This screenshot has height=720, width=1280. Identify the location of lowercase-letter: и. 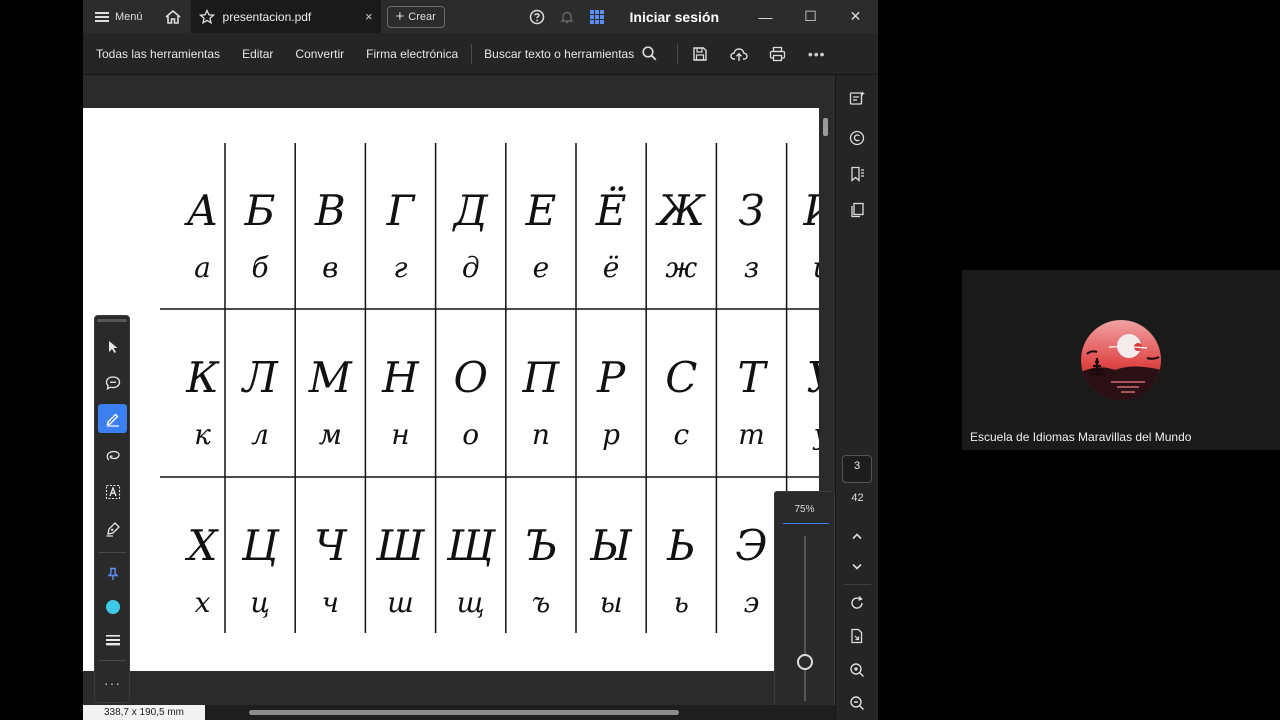
(816, 267).